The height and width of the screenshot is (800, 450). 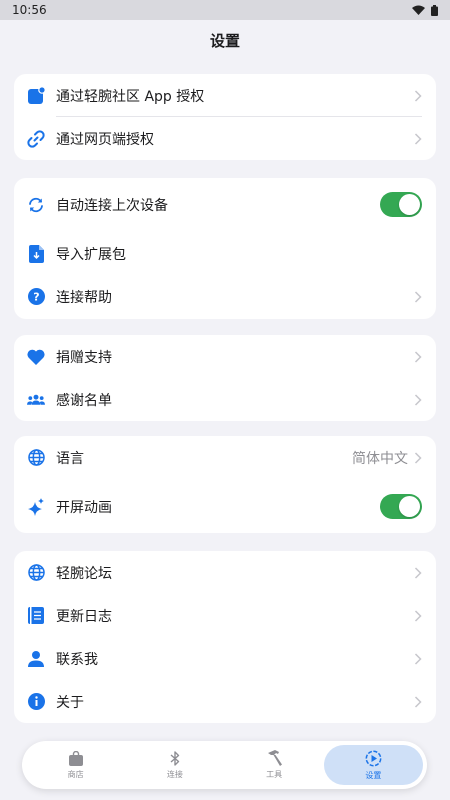 I want to click on row-label: 轻腕论坛, so click(x=84, y=573).